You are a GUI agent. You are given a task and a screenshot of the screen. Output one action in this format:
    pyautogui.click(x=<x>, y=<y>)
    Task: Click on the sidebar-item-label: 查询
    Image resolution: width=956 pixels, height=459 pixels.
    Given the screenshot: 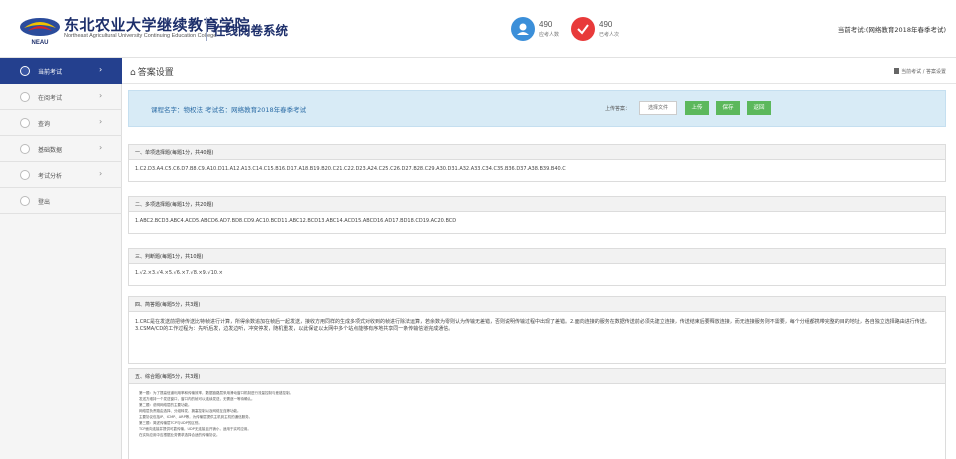 What is the action you would take?
    pyautogui.click(x=44, y=124)
    